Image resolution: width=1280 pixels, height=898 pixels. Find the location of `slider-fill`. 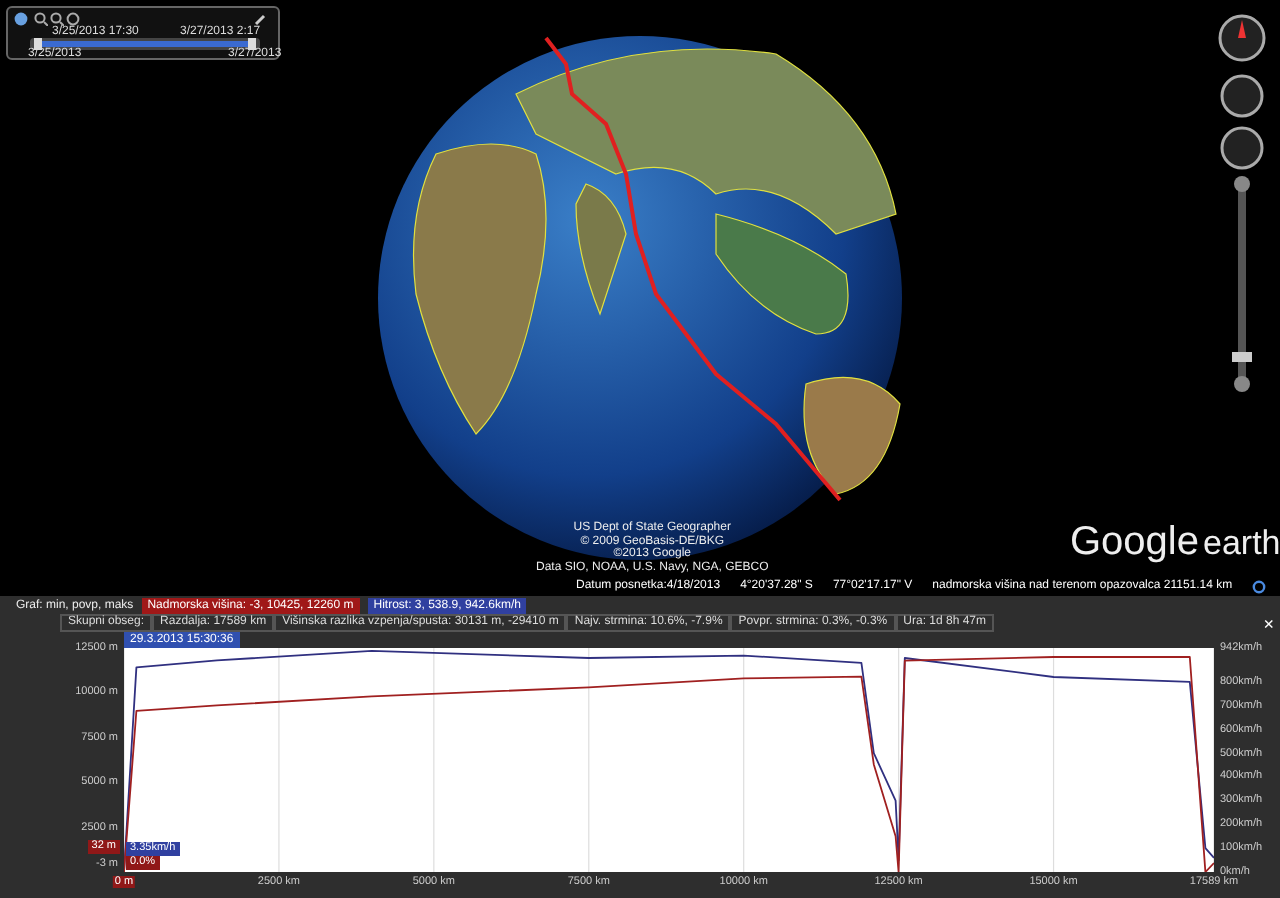

slider-fill is located at coordinates (145, 44).